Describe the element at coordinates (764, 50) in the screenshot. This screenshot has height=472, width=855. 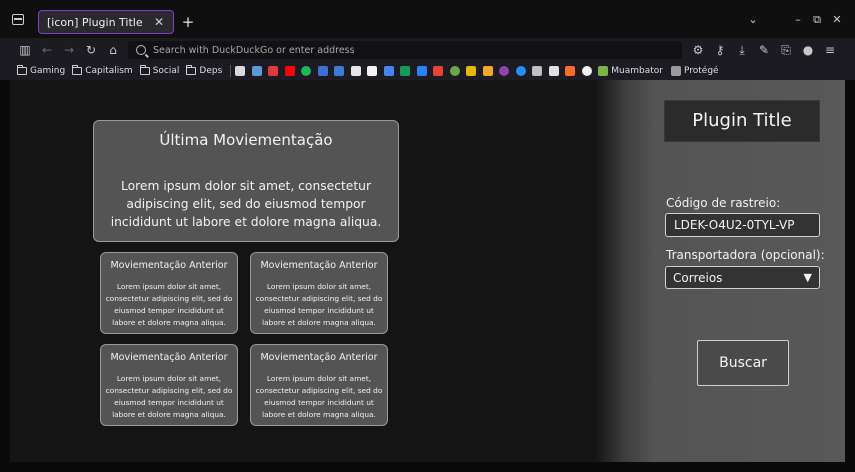
I see `wrench-icon: ✎` at that location.